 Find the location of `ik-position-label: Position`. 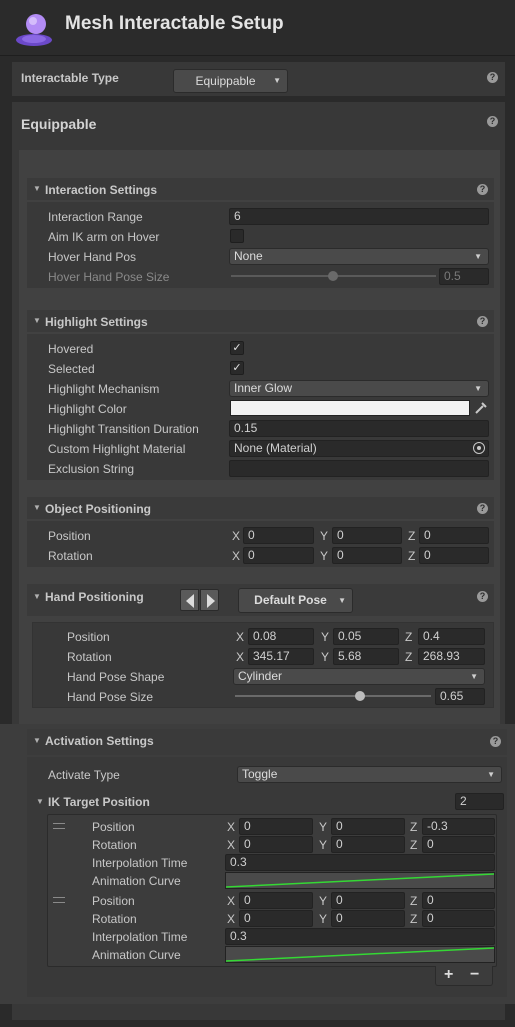

ik-position-label: Position is located at coordinates (113, 901).